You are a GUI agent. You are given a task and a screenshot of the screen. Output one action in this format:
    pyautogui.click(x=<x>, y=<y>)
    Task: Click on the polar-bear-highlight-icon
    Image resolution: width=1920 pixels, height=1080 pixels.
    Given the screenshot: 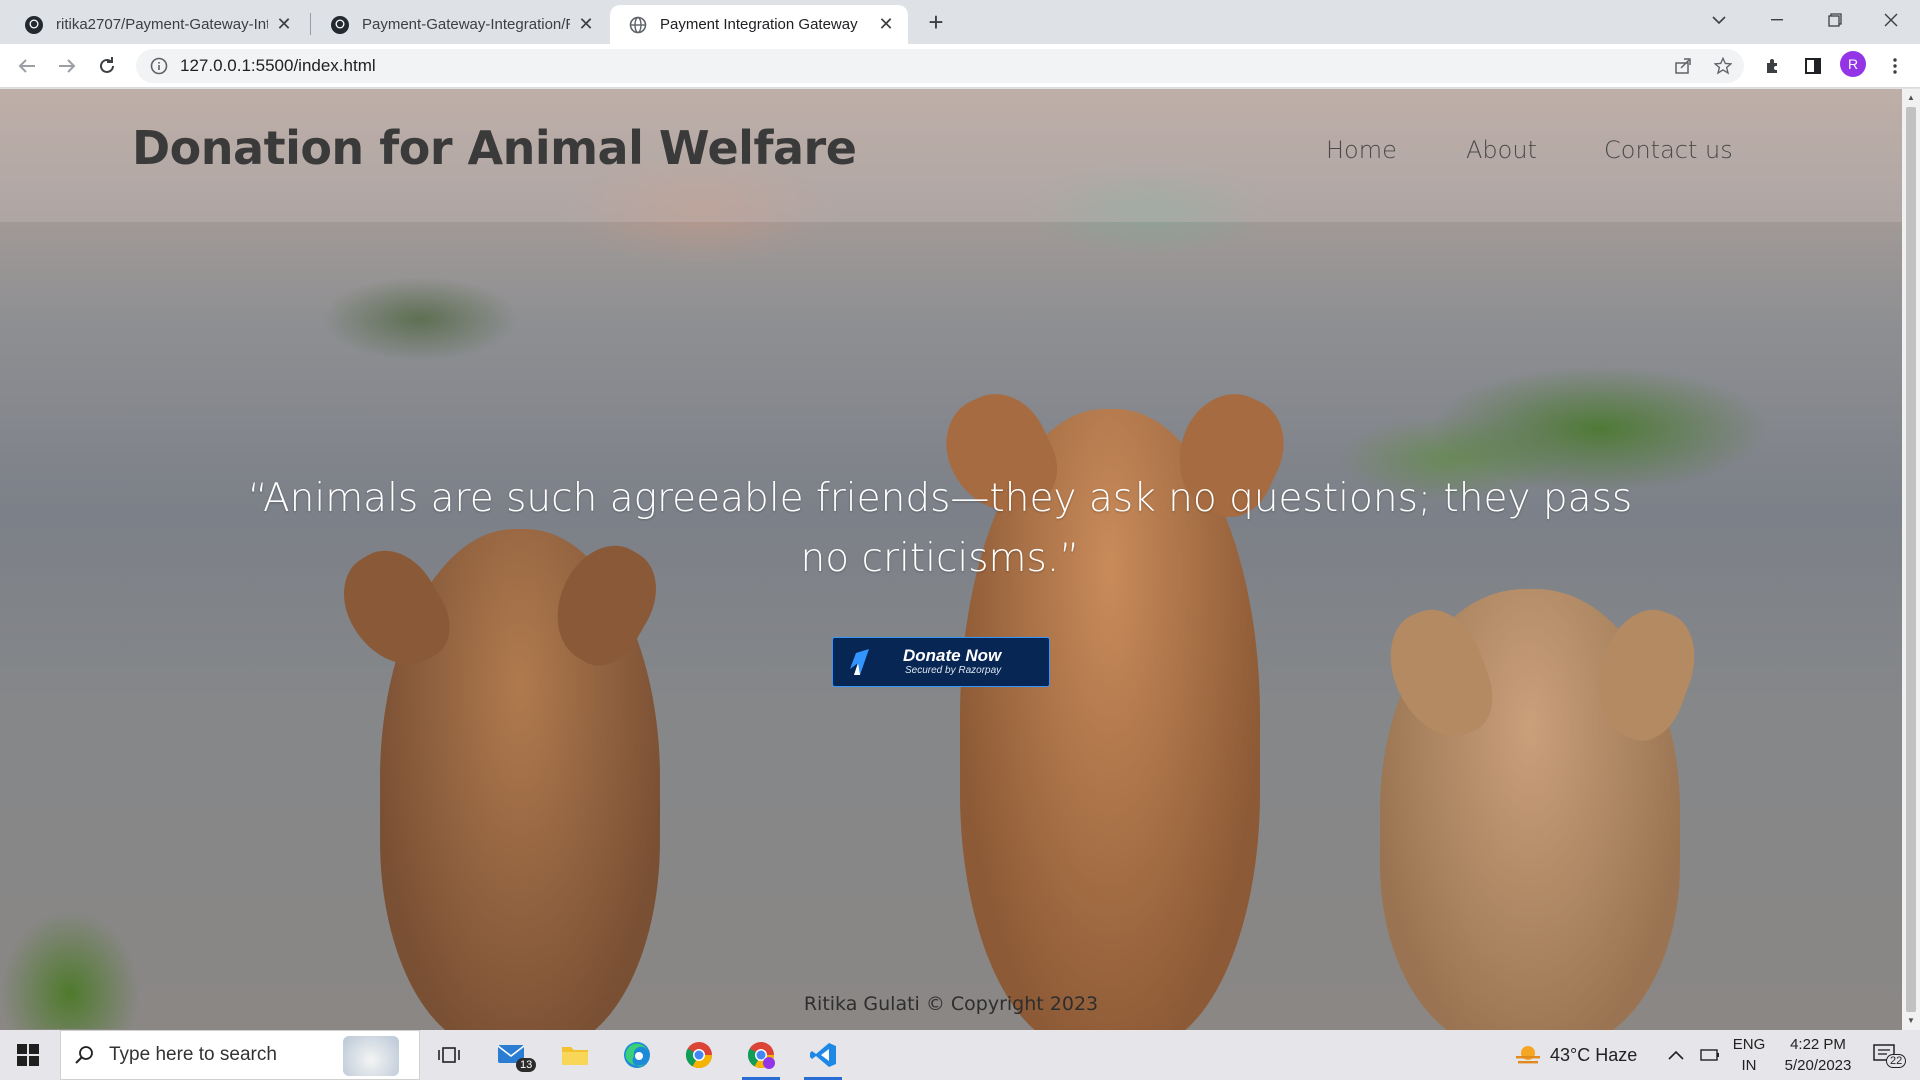 What is the action you would take?
    pyautogui.click(x=371, y=1056)
    